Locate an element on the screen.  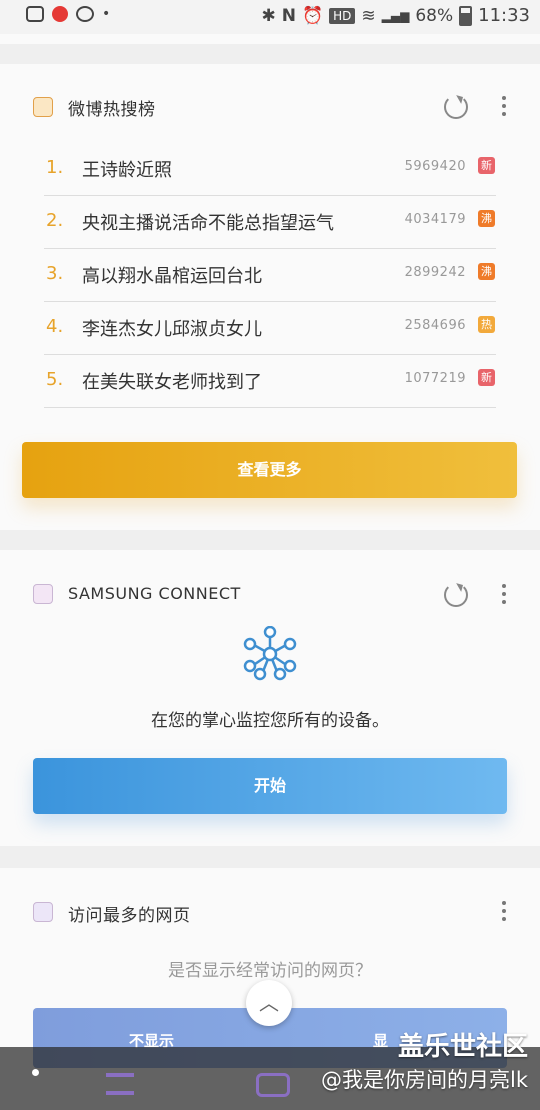
system-status: ✱ N ⏰ HD ≋ ▂▄▆ 68% 11:33 is located at coordinates (395, 15).